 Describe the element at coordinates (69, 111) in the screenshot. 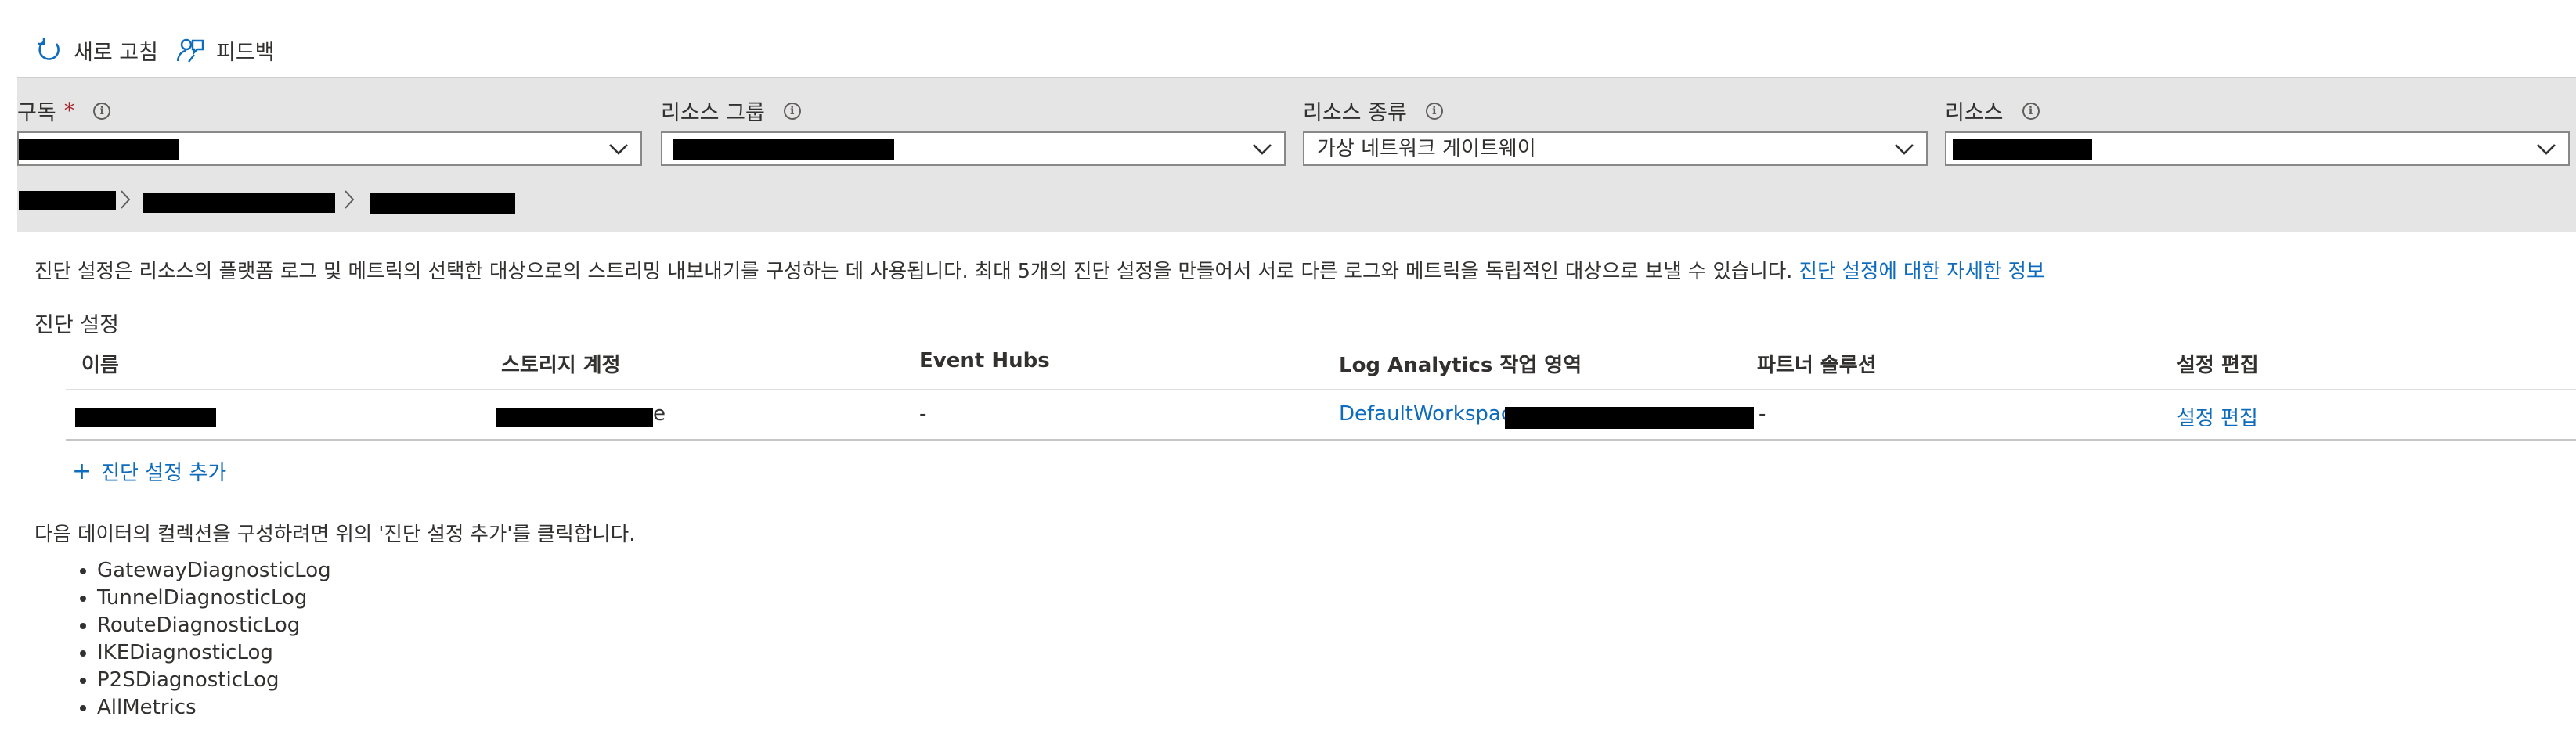

I see `required-mark: *` at that location.